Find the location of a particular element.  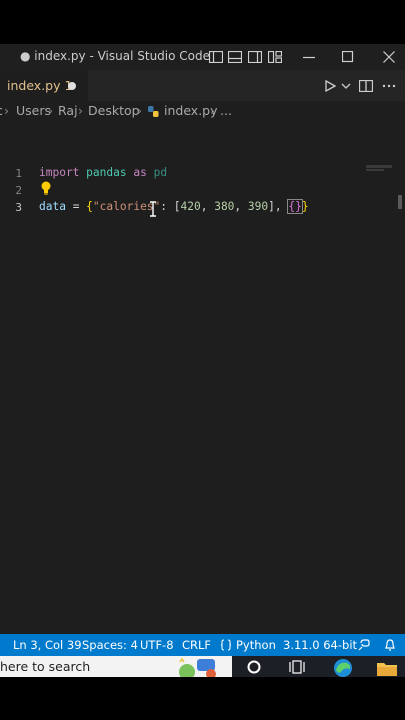

encoding: UTF-8 is located at coordinates (157, 645).